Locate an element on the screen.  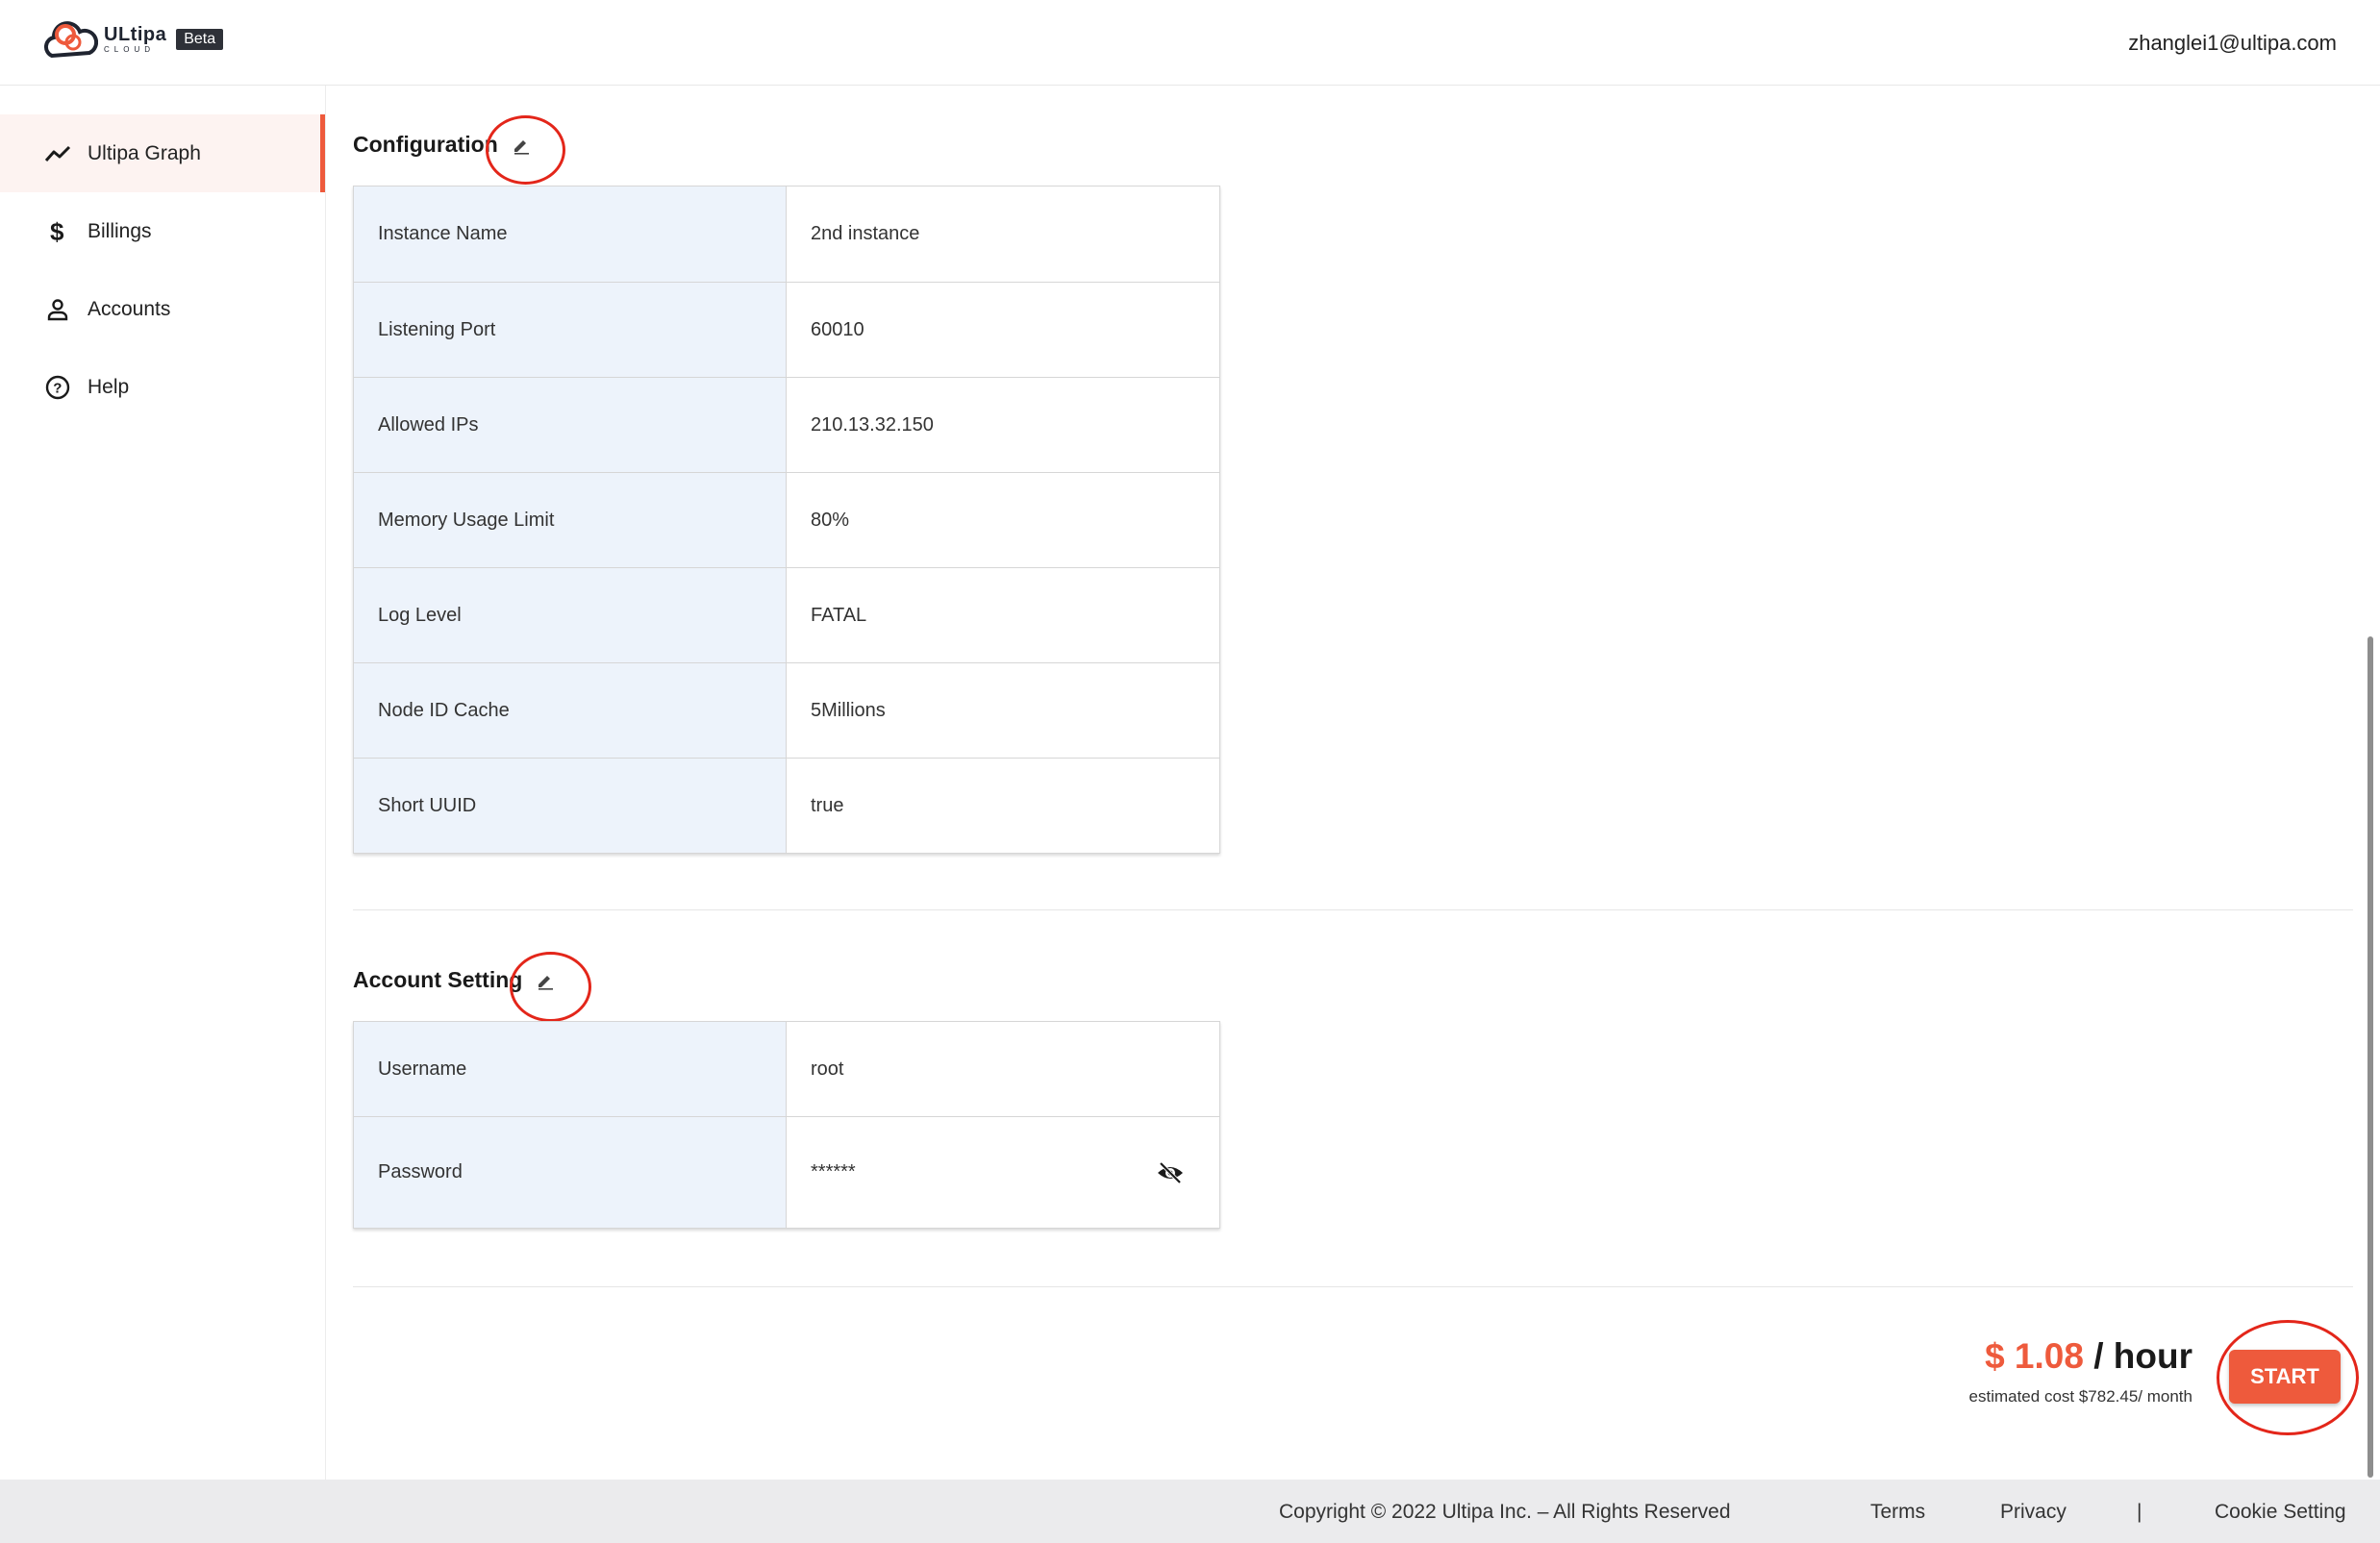
row-value: 5Millions is located at coordinates (848, 710).